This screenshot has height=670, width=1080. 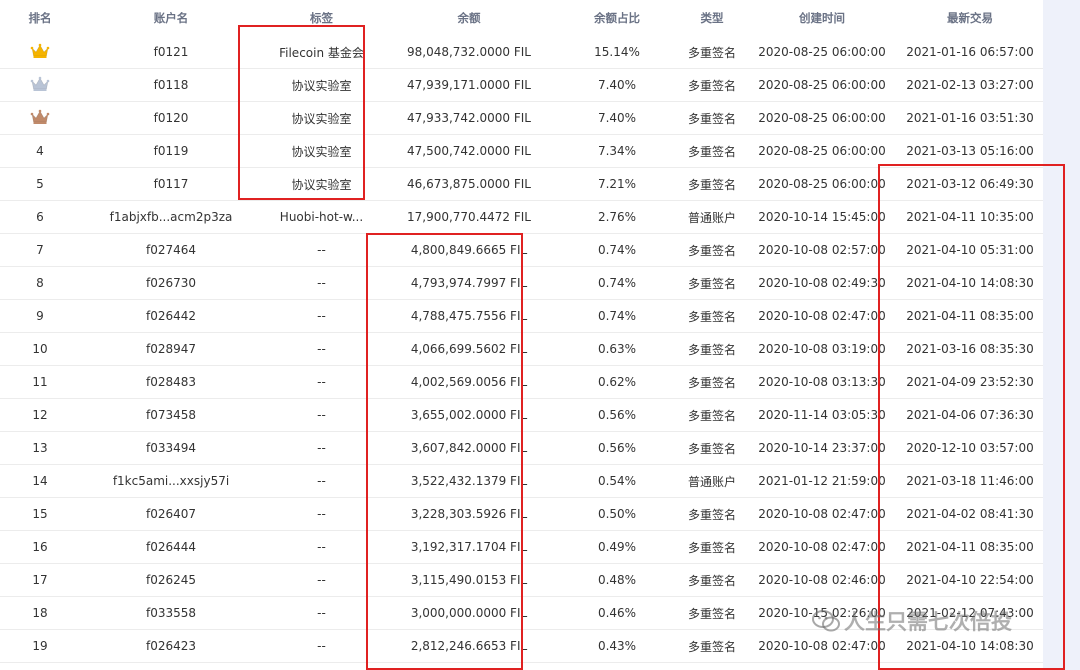 What do you see at coordinates (468, 52) in the screenshot?
I see `cell-balance: 98,048,732.0000 FIL` at bounding box center [468, 52].